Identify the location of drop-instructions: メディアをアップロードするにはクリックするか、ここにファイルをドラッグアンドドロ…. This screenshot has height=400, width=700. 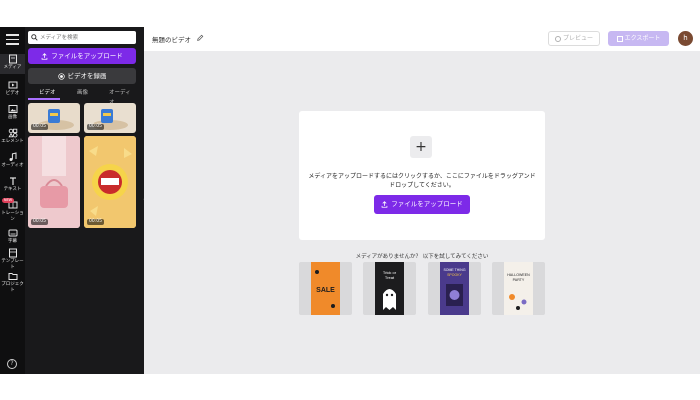
(422, 181).